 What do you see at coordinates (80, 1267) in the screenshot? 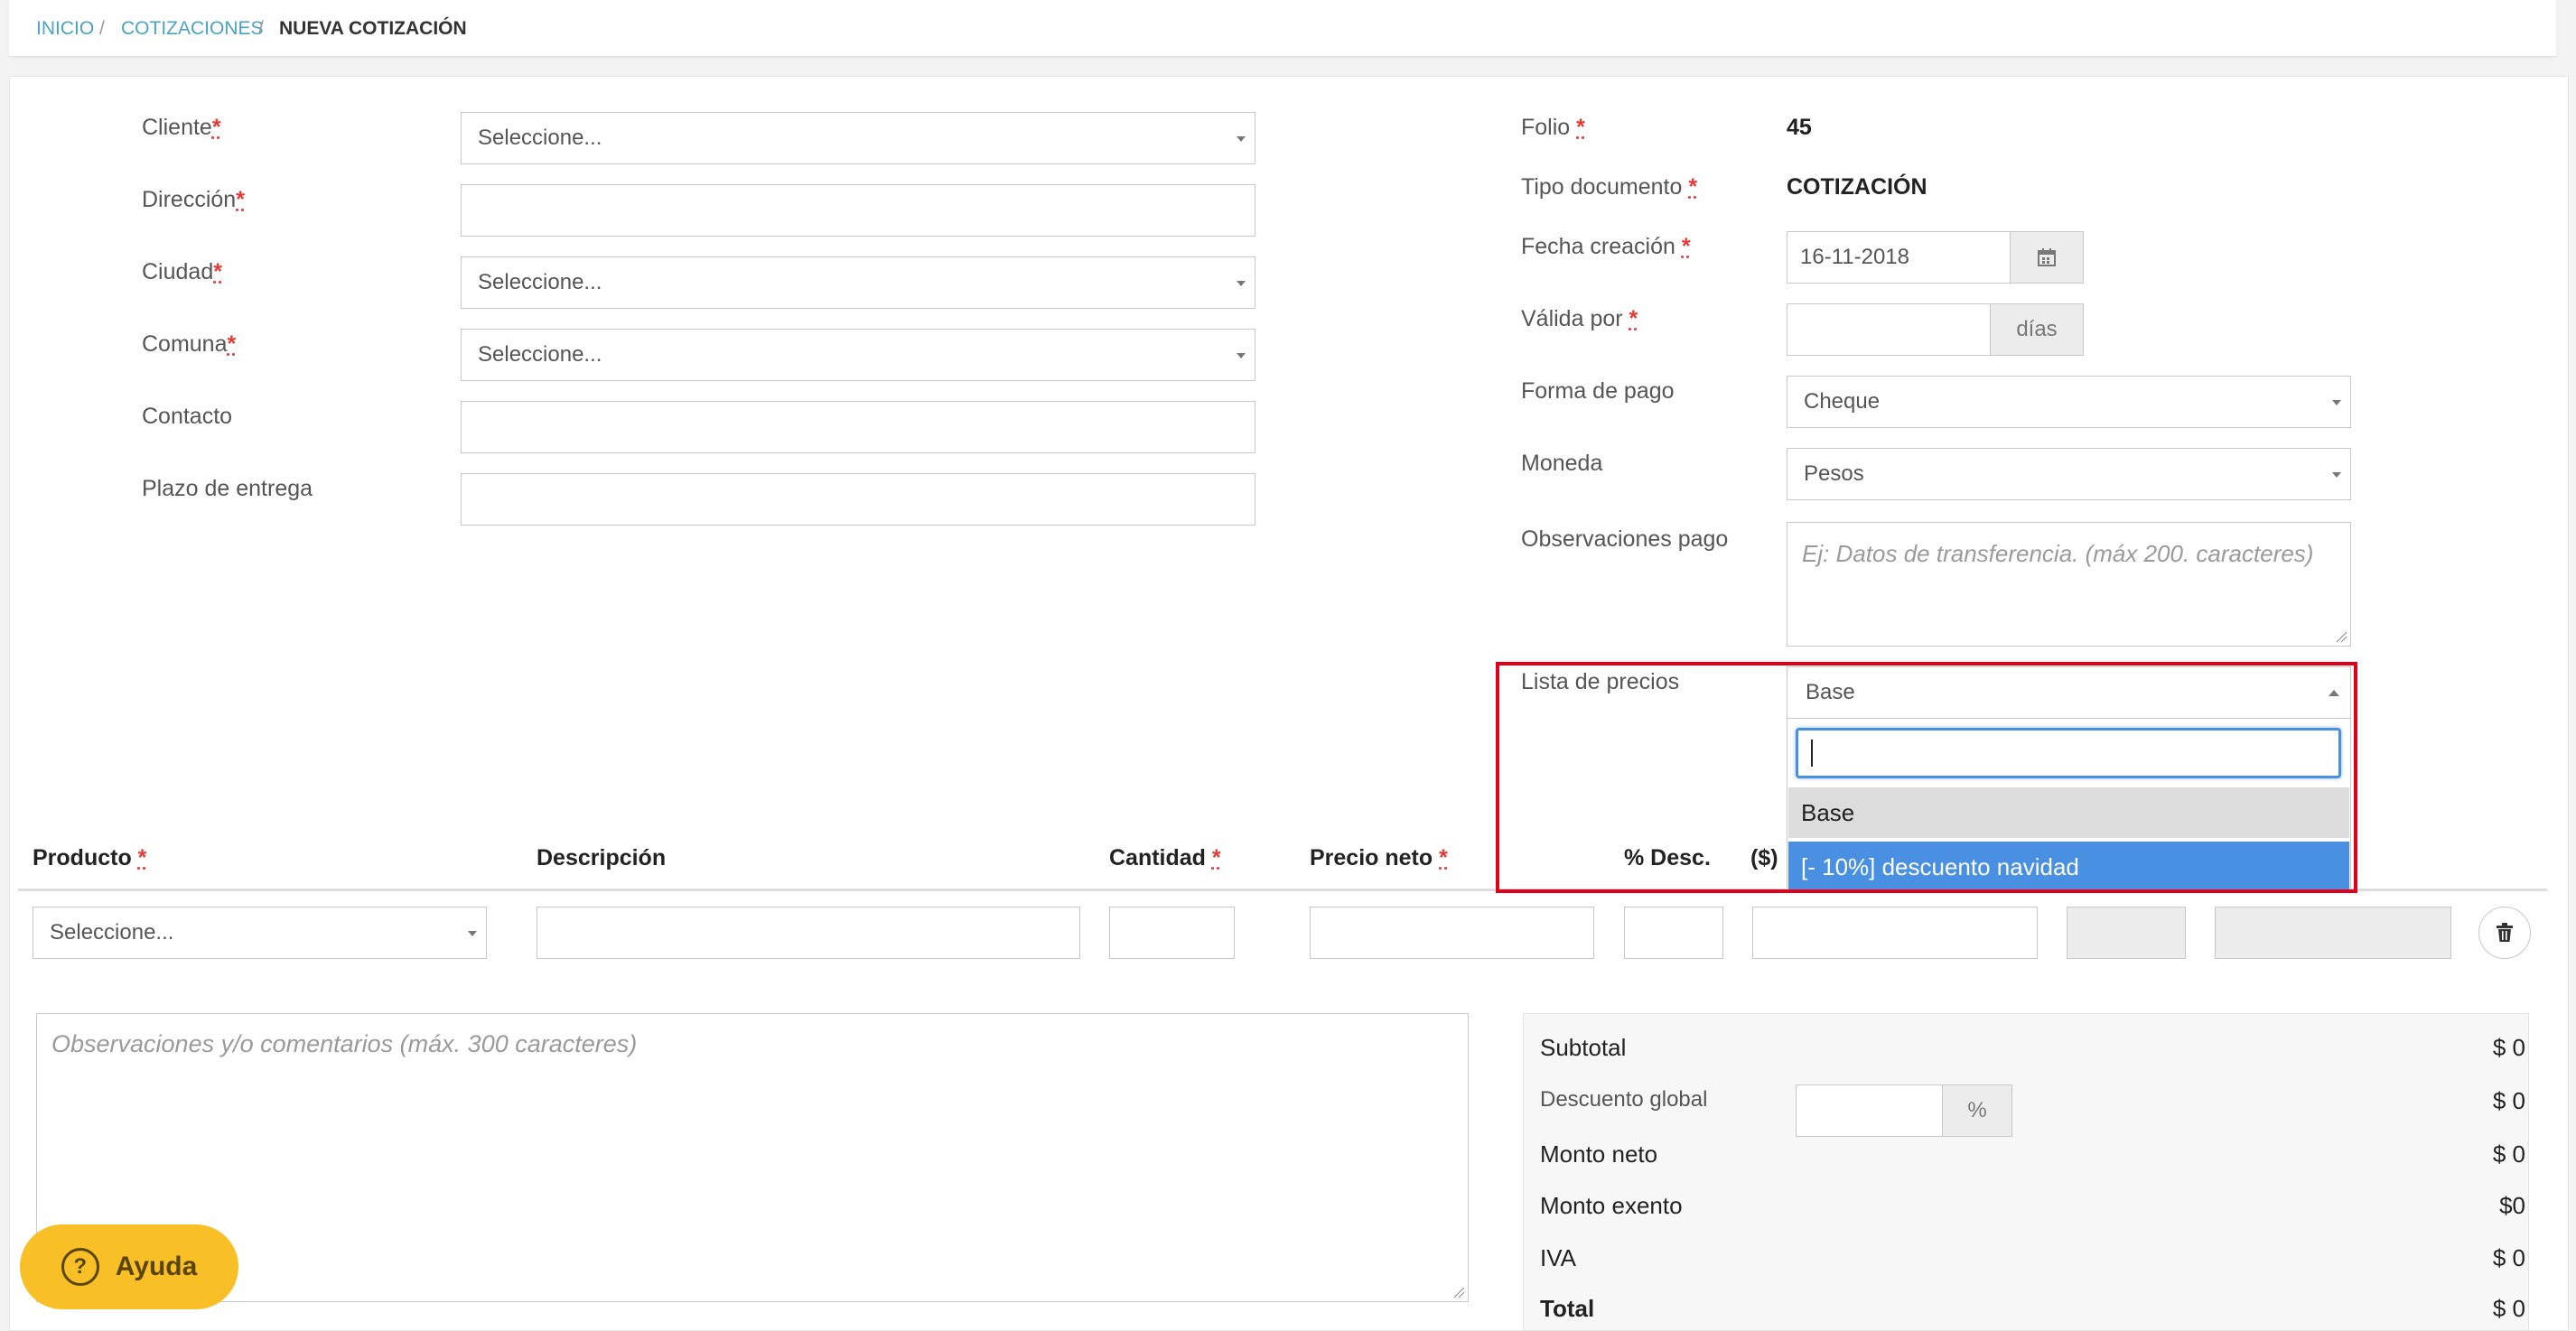
I see `question-icon: ?` at bounding box center [80, 1267].